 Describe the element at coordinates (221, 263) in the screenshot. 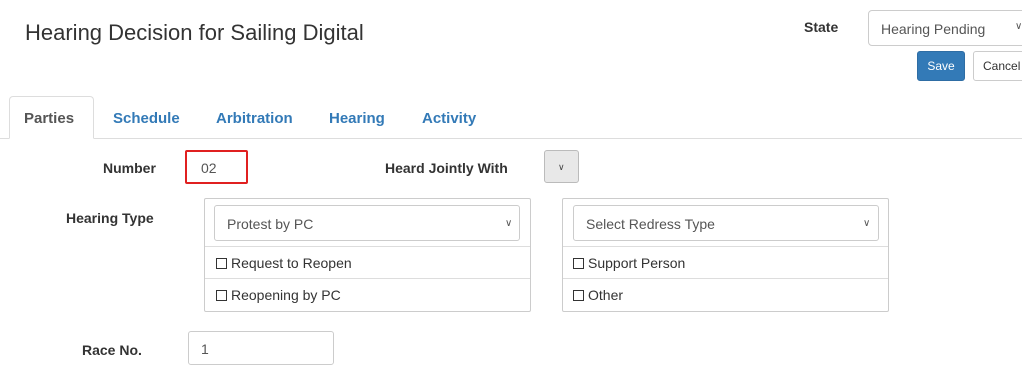

I see `request-to-reopen-checkbox` at that location.